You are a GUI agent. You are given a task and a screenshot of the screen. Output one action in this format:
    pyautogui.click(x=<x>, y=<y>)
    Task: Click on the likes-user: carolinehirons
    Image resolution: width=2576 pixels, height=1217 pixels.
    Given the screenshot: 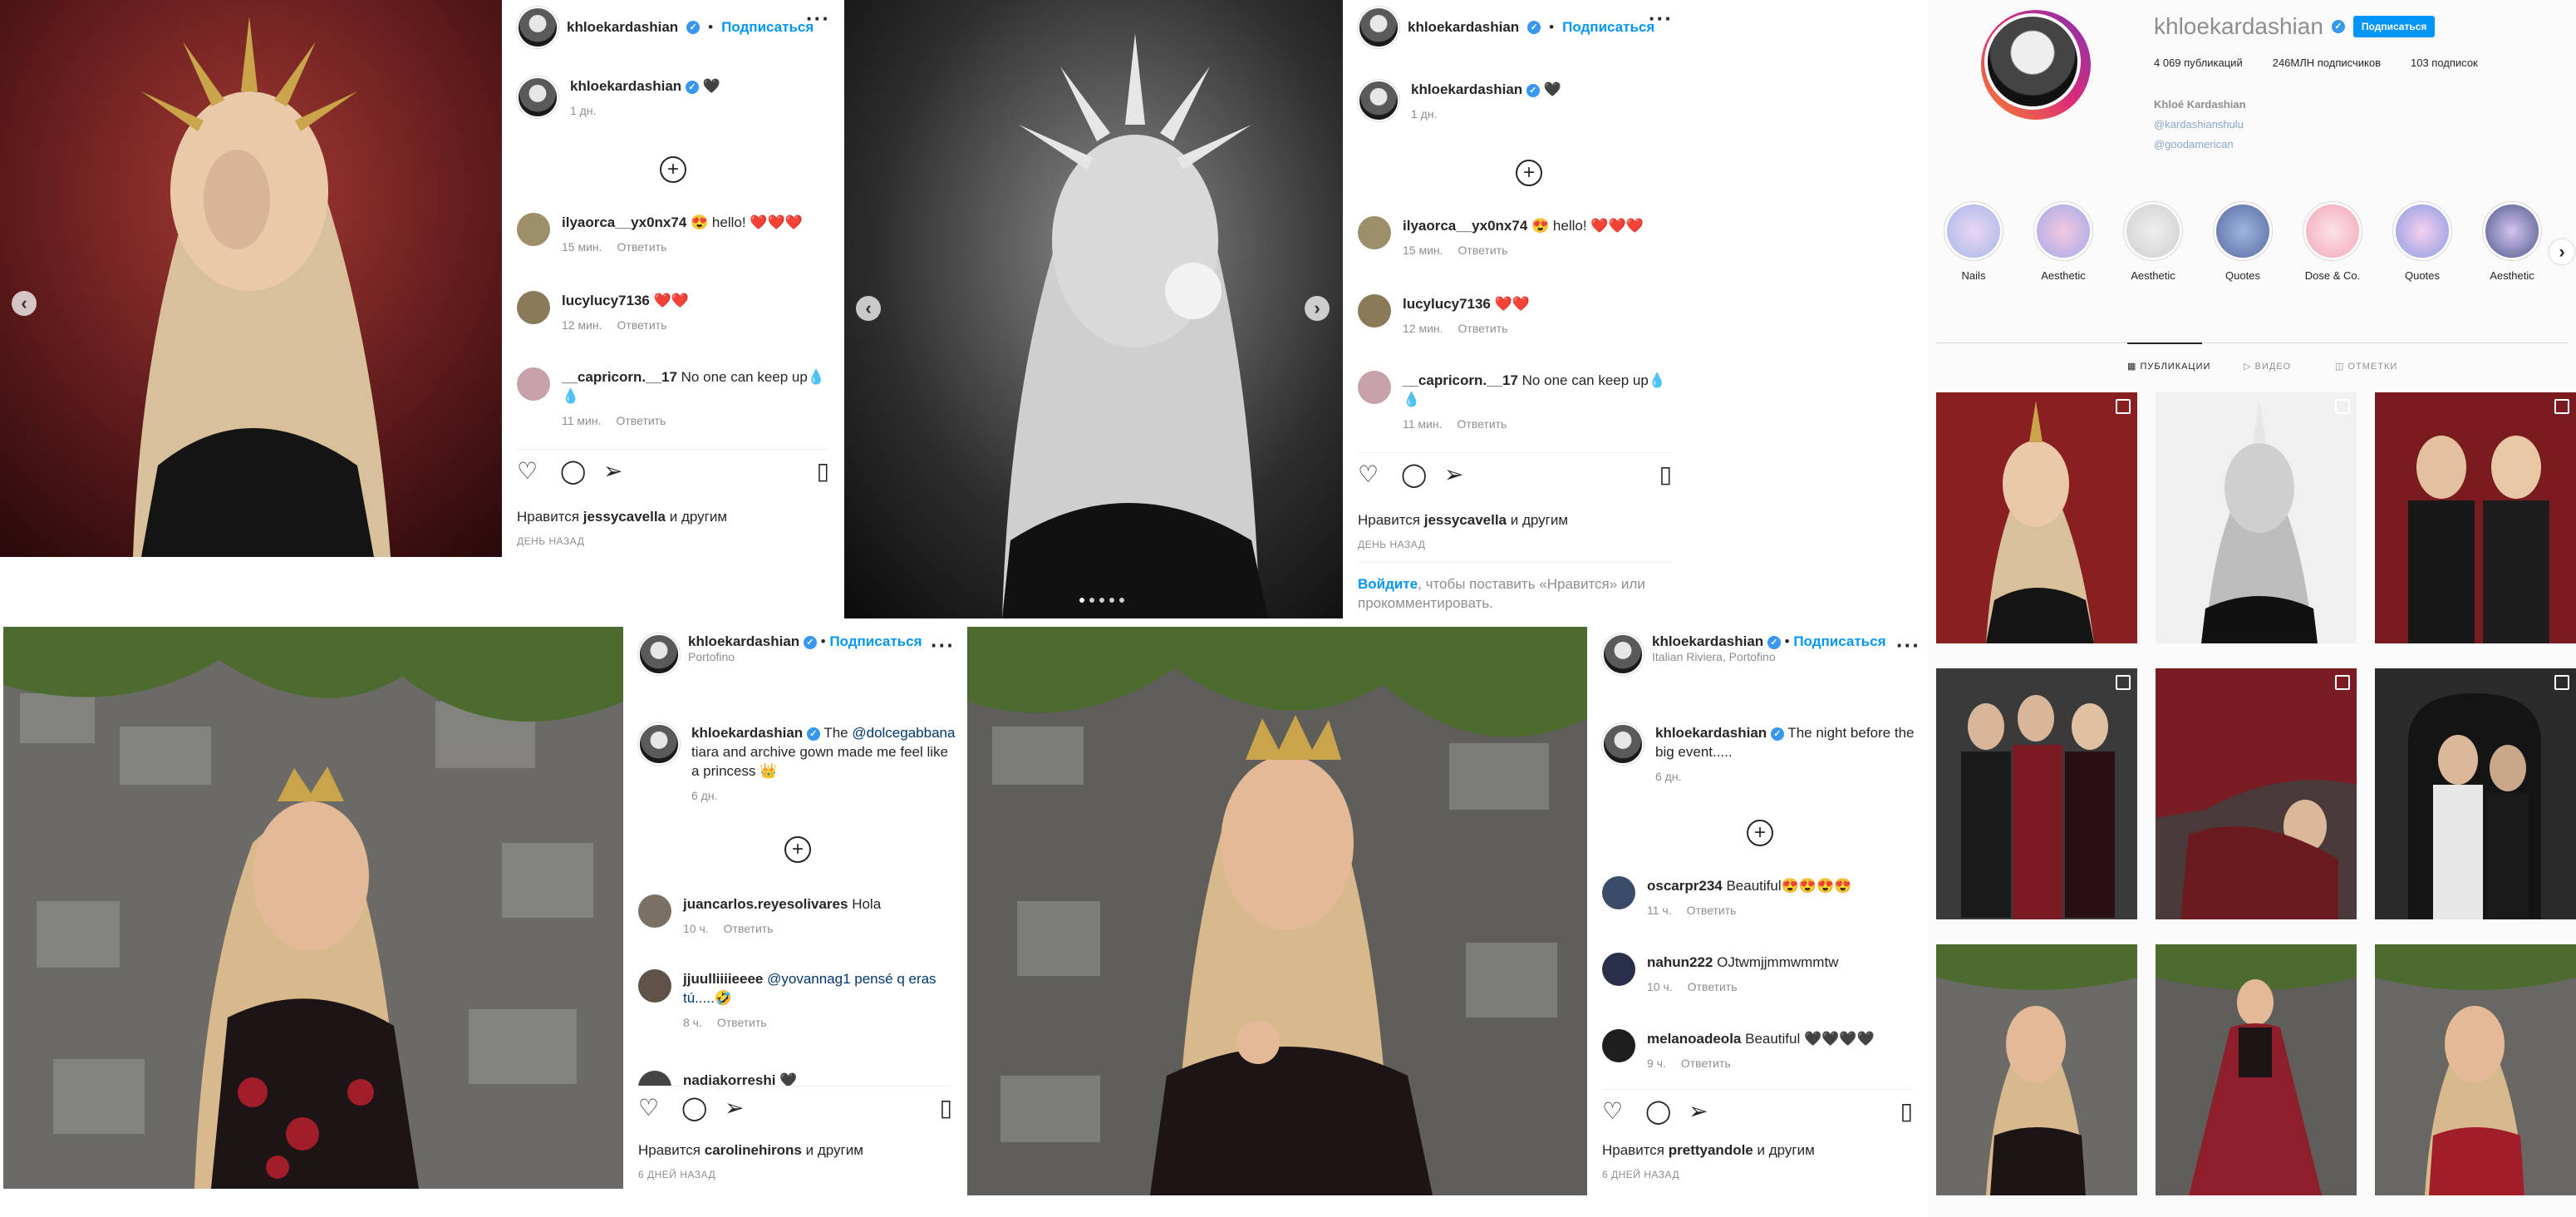 What is the action you would take?
    pyautogui.click(x=753, y=1150)
    